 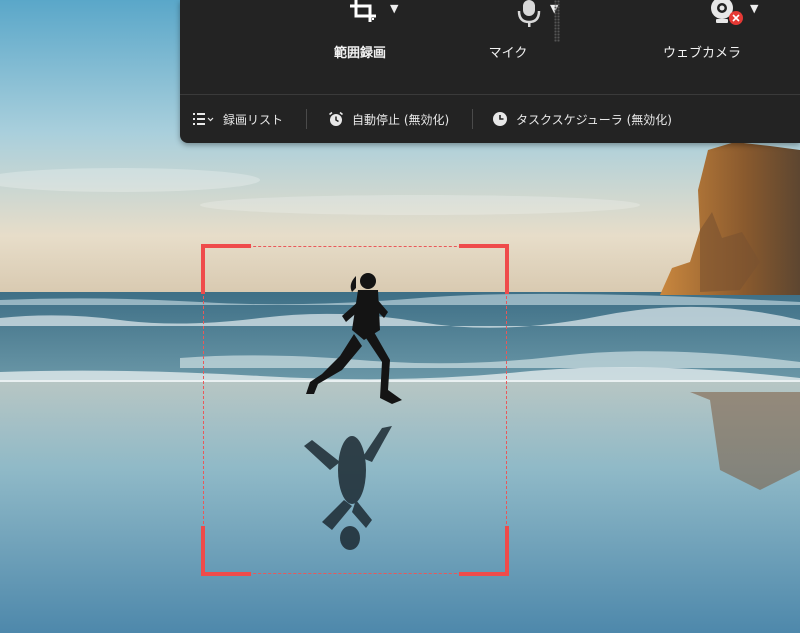 I want to click on task-scheduler-label: タスクスケジューラ (無効化), so click(x=594, y=119).